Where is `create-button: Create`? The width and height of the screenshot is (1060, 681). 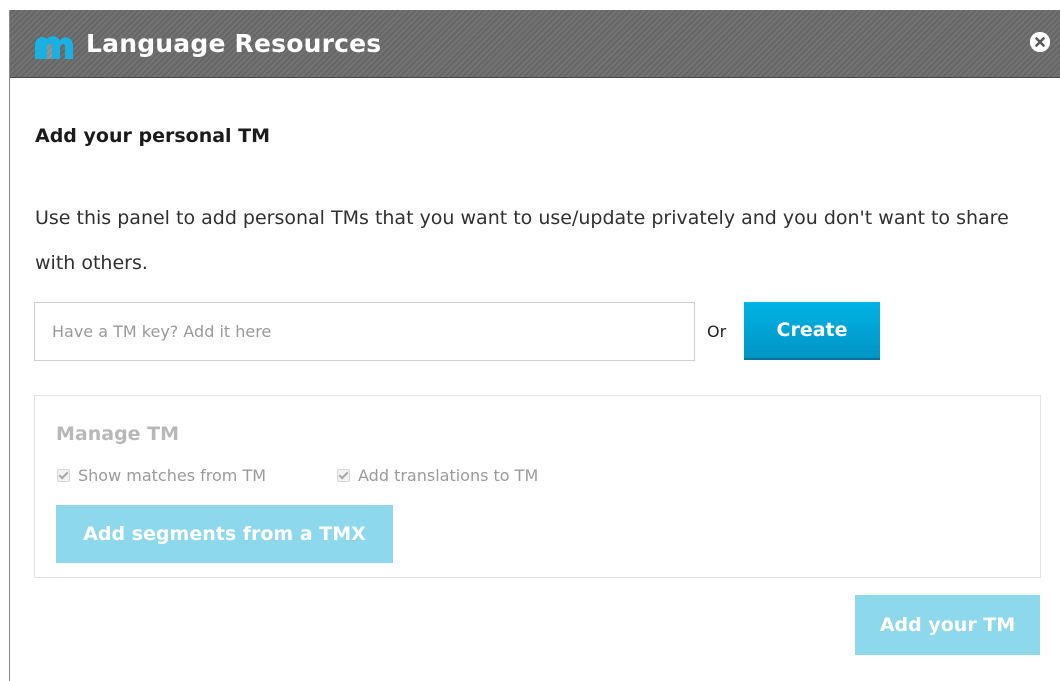 create-button: Create is located at coordinates (812, 331).